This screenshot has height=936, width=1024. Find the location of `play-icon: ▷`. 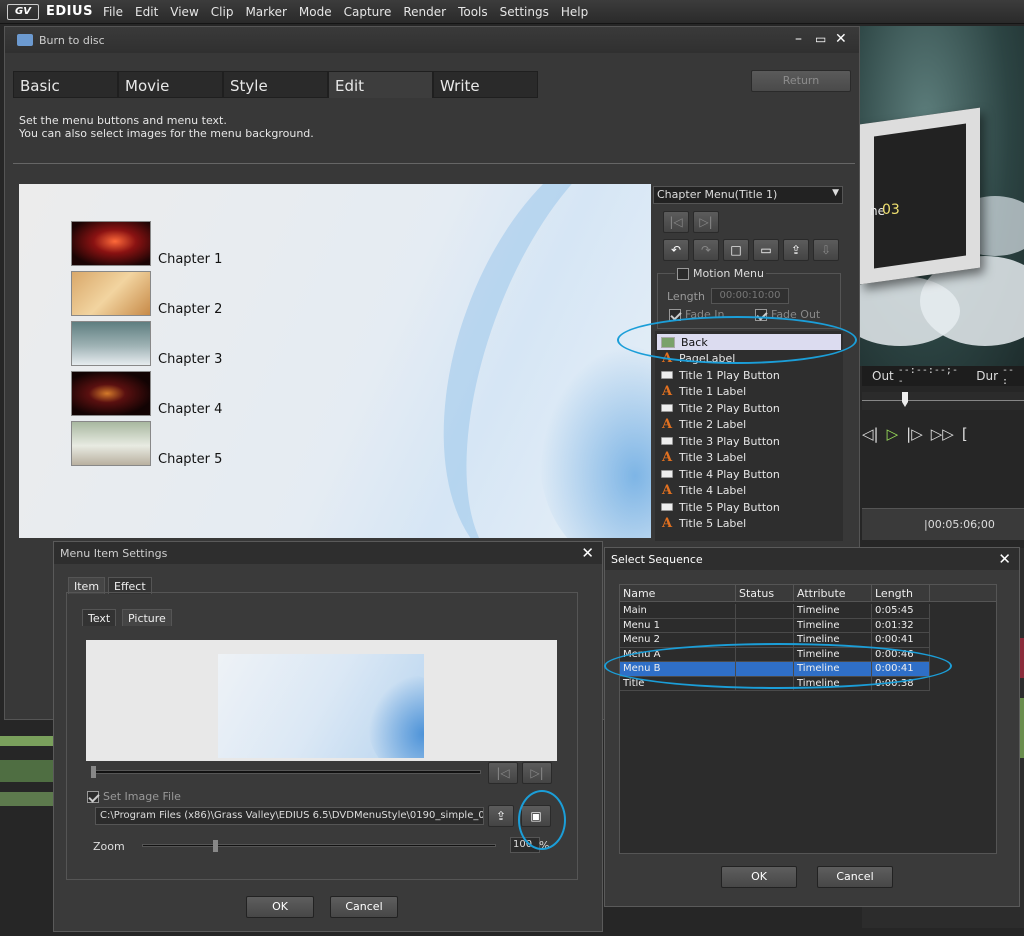

play-icon: ▷ is located at coordinates (893, 434).